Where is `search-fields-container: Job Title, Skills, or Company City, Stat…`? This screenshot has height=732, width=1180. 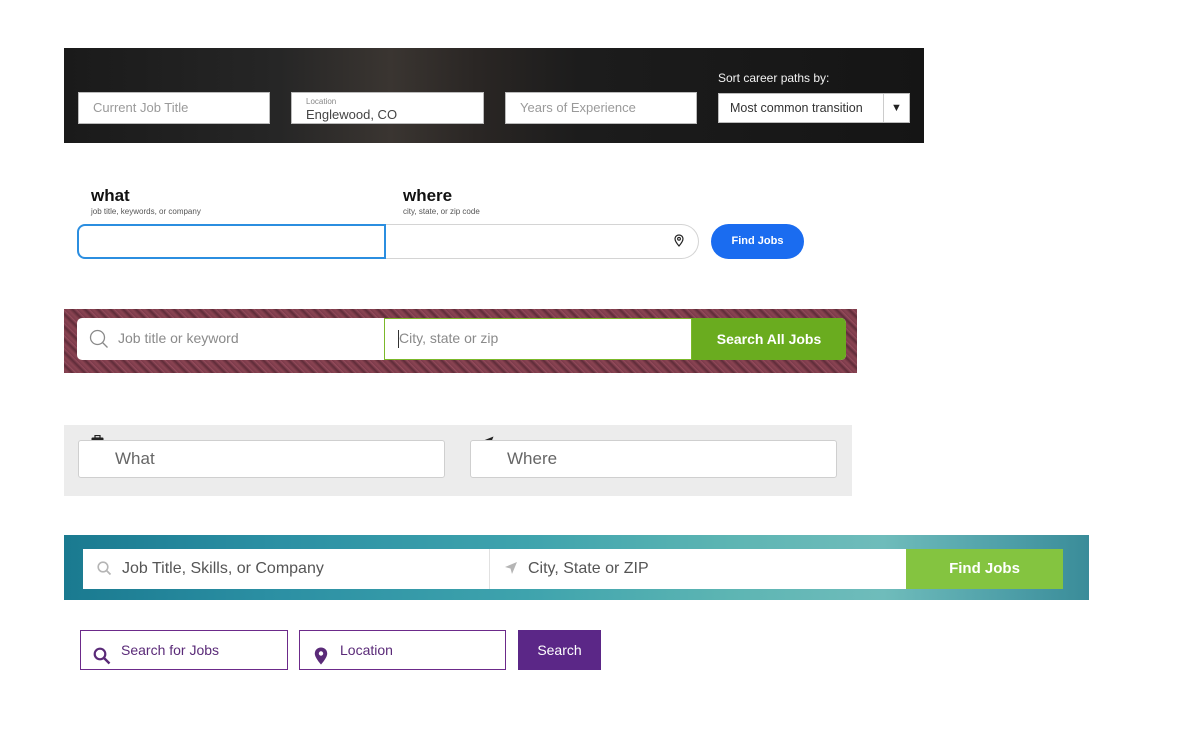
search-fields-container: Job Title, Skills, or Company City, Stat… is located at coordinates (494, 569).